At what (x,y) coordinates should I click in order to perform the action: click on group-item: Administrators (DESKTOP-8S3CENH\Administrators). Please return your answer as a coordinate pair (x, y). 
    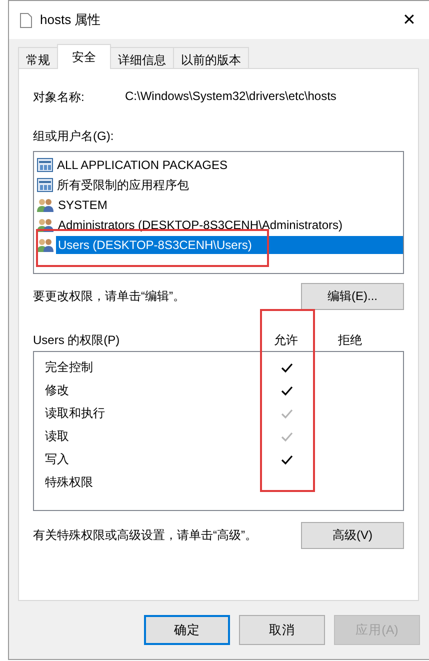
    Looking at the image, I should click on (200, 225).